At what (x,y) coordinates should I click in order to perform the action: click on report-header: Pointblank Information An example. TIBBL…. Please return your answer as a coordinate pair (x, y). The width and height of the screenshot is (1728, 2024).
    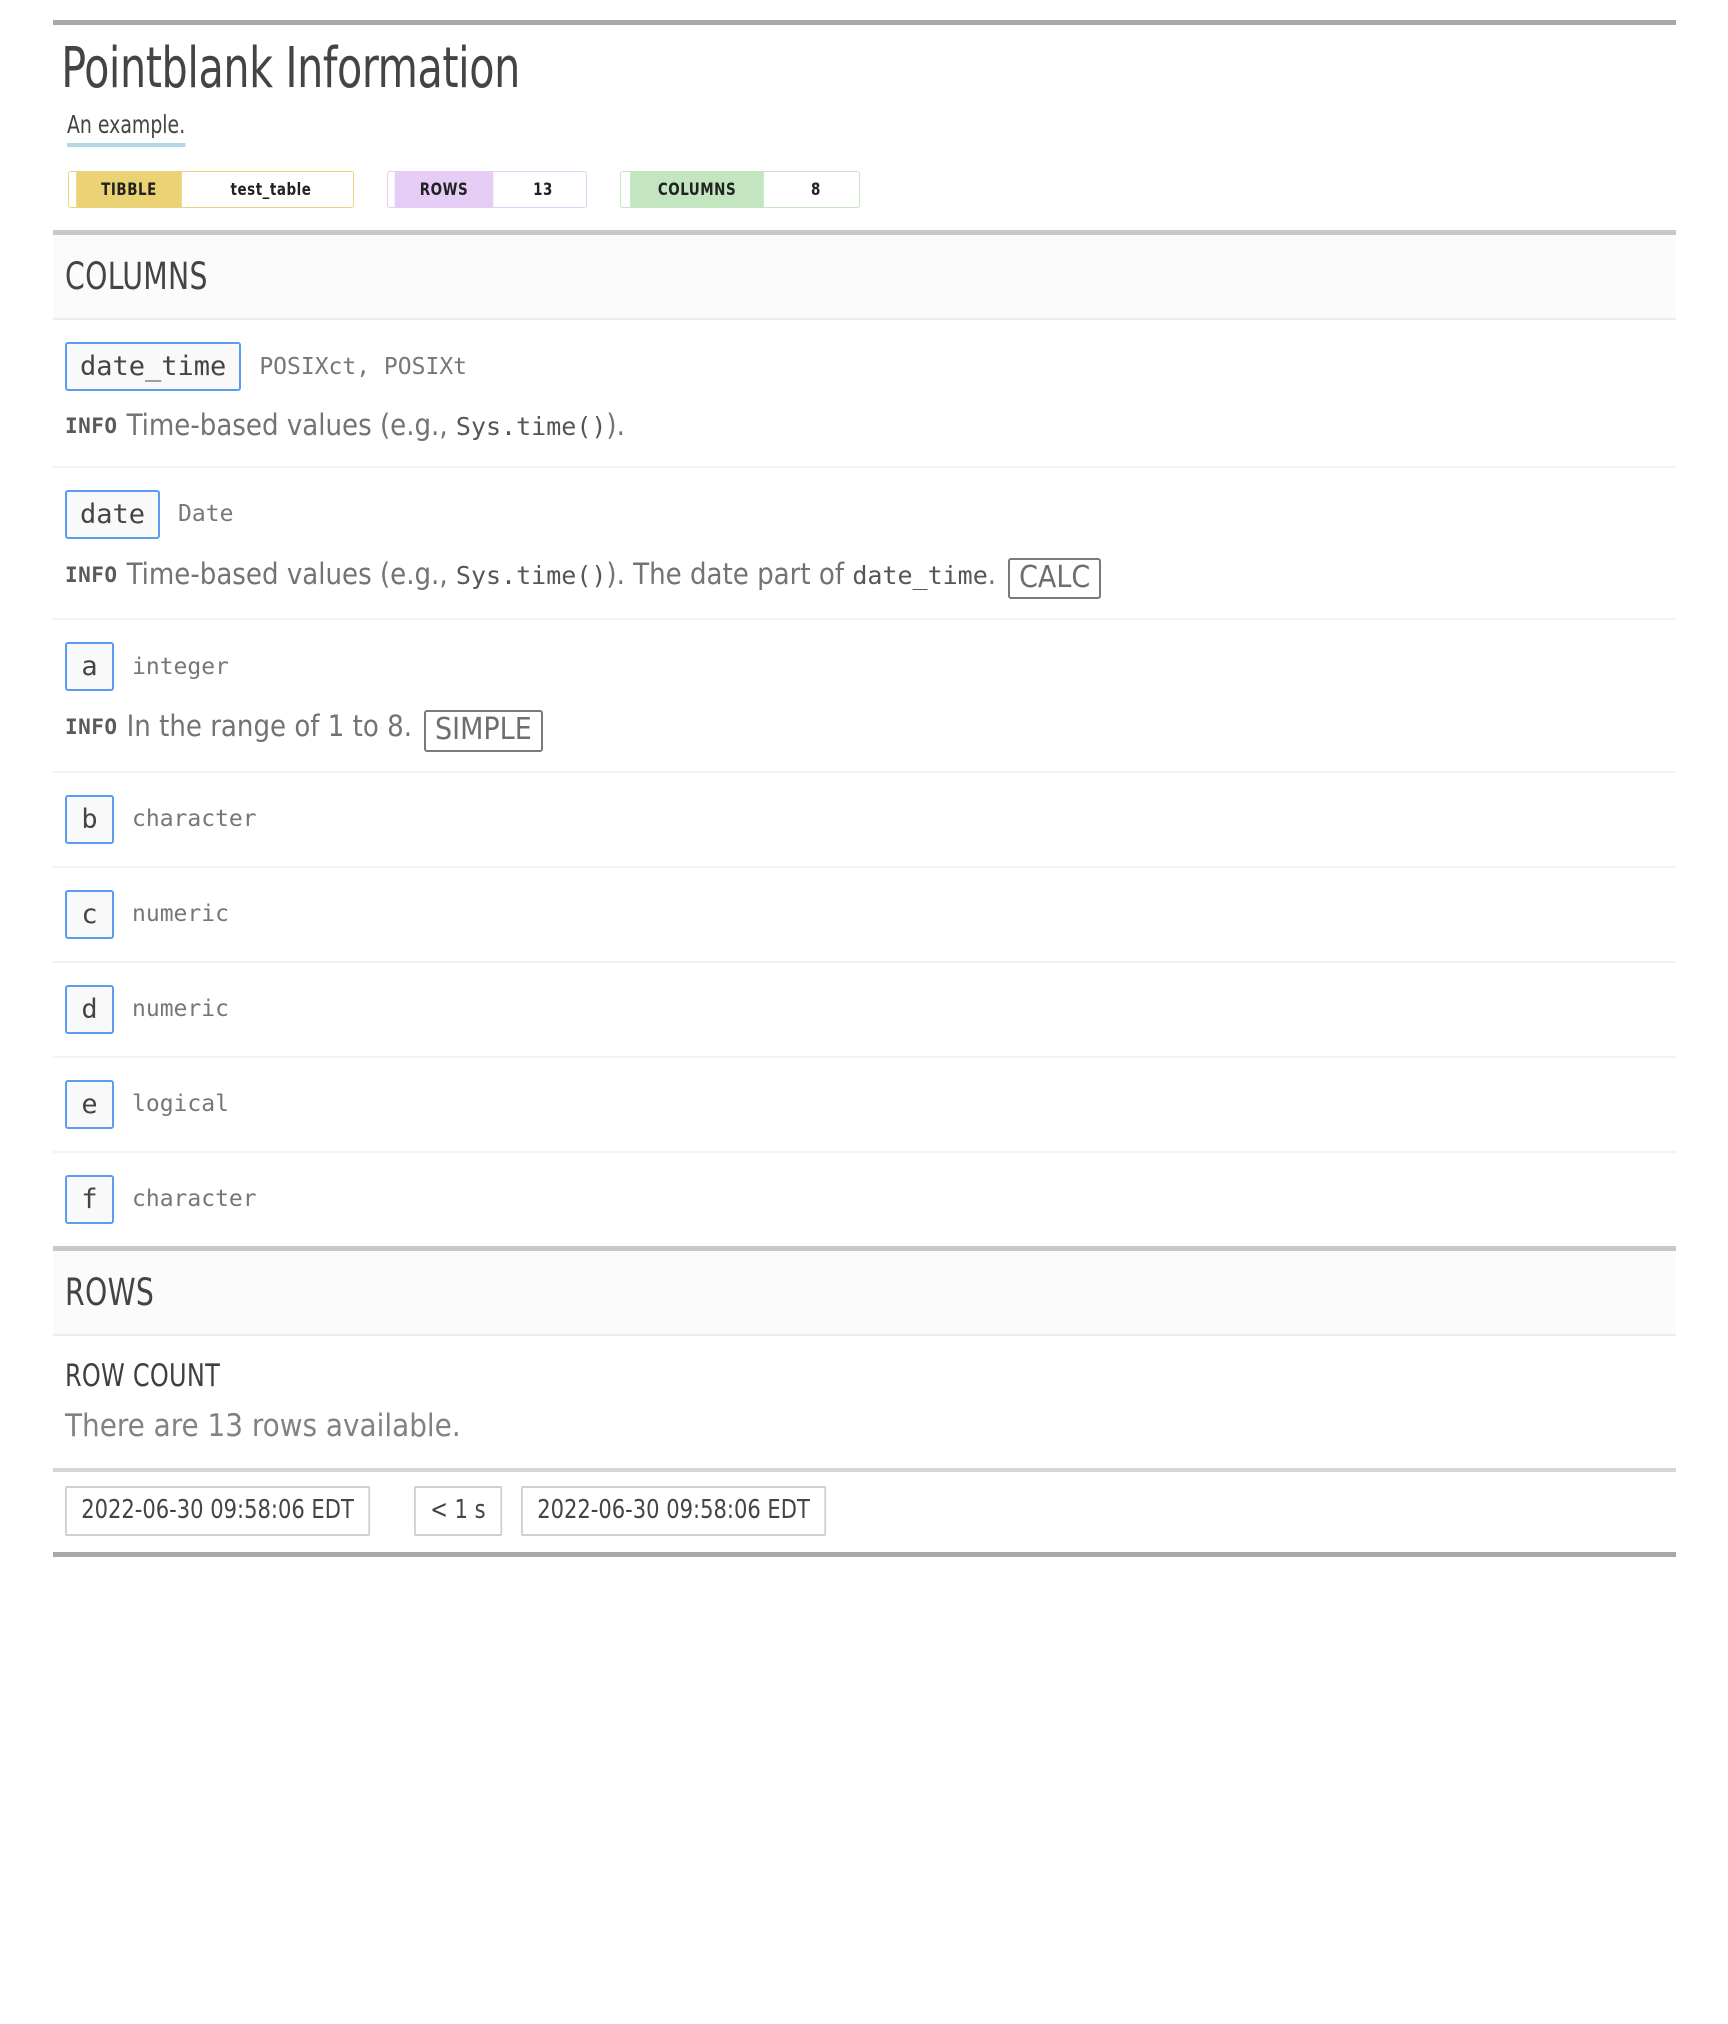
    Looking at the image, I should click on (864, 127).